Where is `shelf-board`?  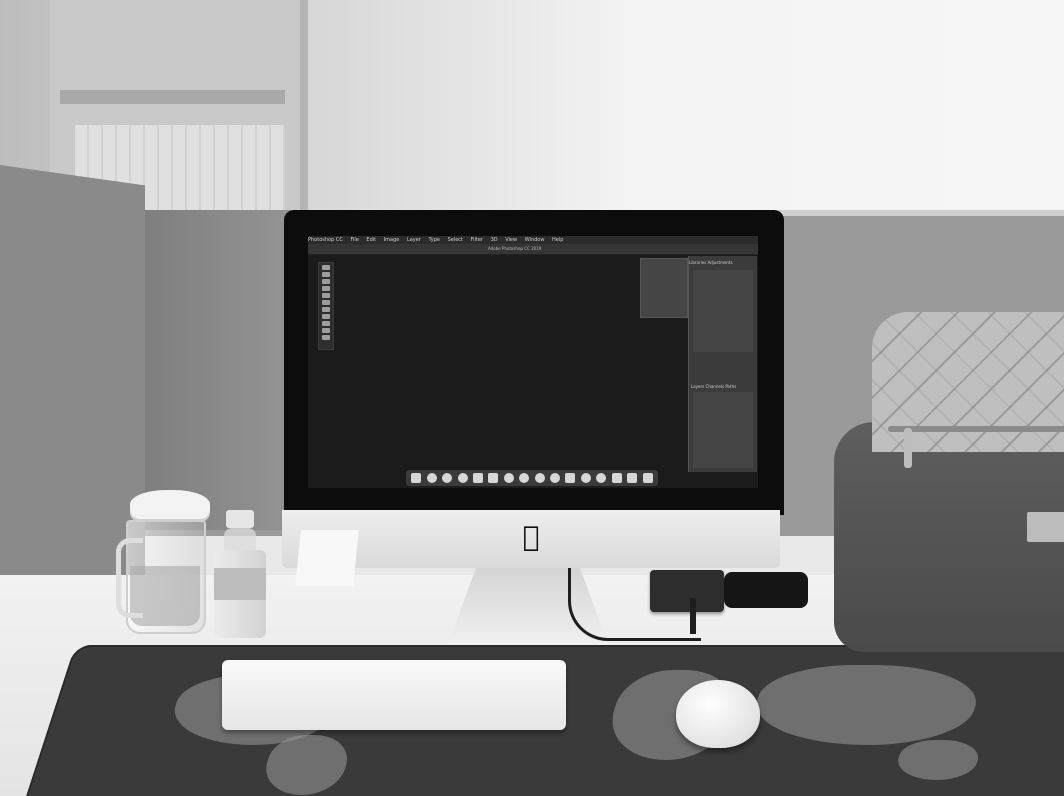
shelf-board is located at coordinates (172, 97).